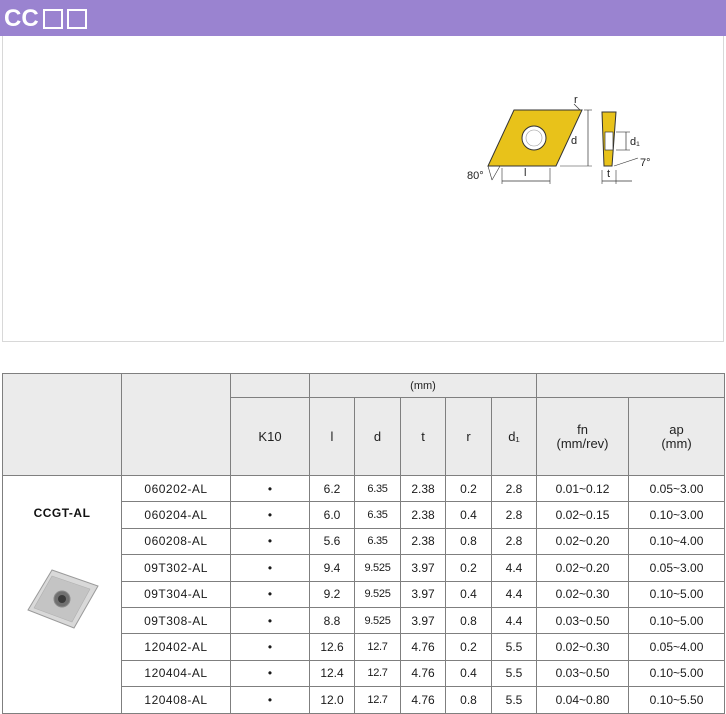  What do you see at coordinates (475, 176) in the screenshot?
I see `angle-label: 80°` at bounding box center [475, 176].